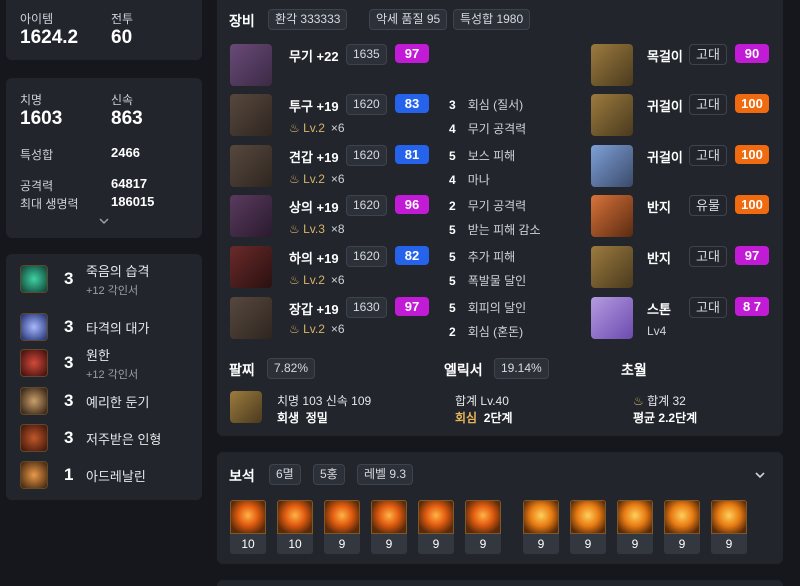 The width and height of the screenshot is (800, 586). What do you see at coordinates (657, 331) in the screenshot?
I see `stone-level: Lv4` at bounding box center [657, 331].